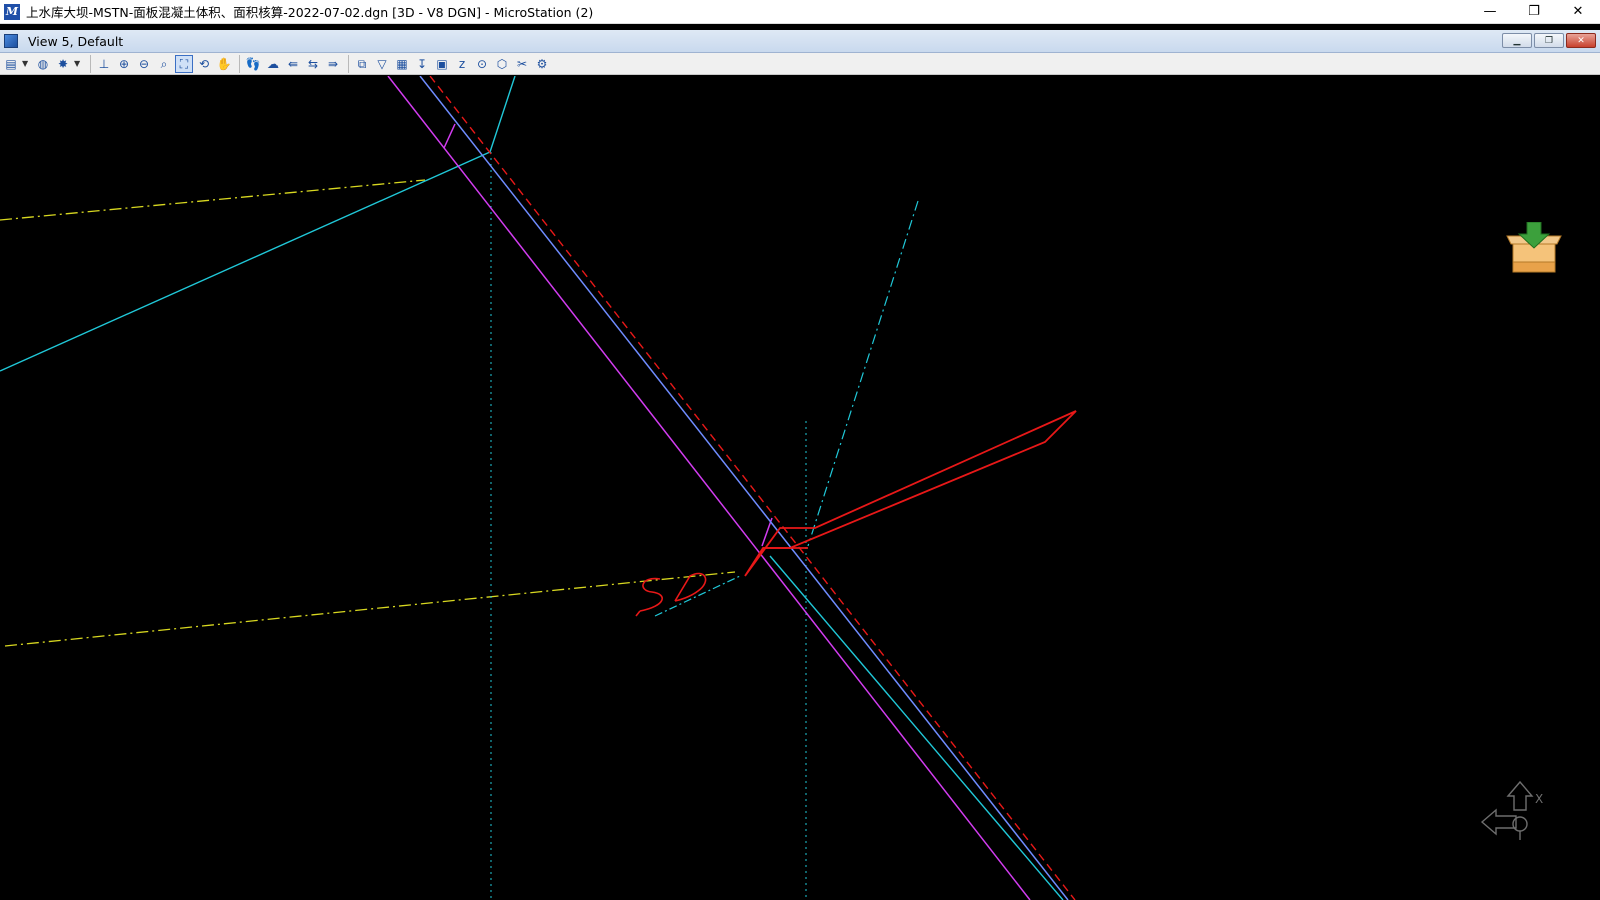 The height and width of the screenshot is (900, 1600). I want to click on clip-mask-icon: ▽, so click(382, 64).